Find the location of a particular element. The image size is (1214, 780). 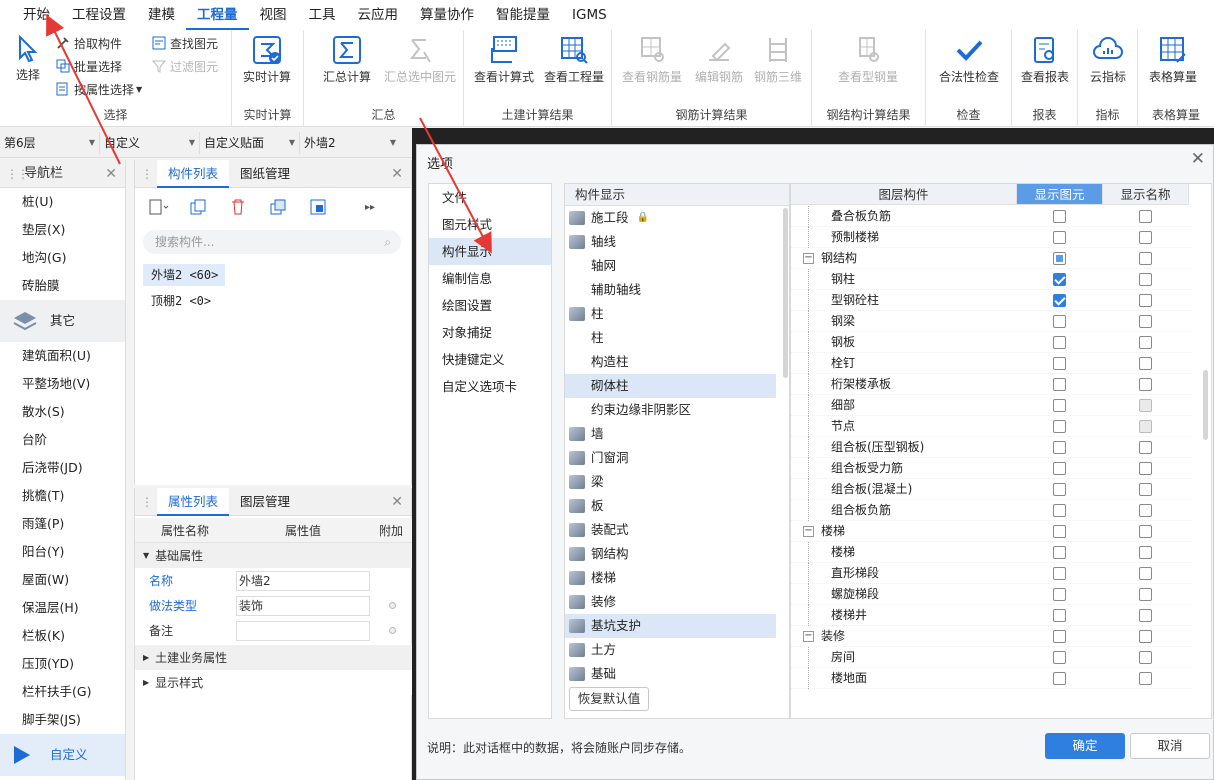

view-quantity-button: 查看工程量 is located at coordinates (574, 64).